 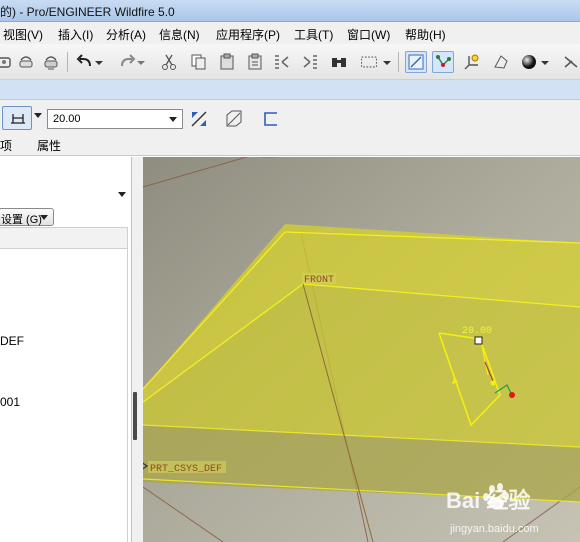 I want to click on menu-view: 视图(V), so click(x=23, y=34).